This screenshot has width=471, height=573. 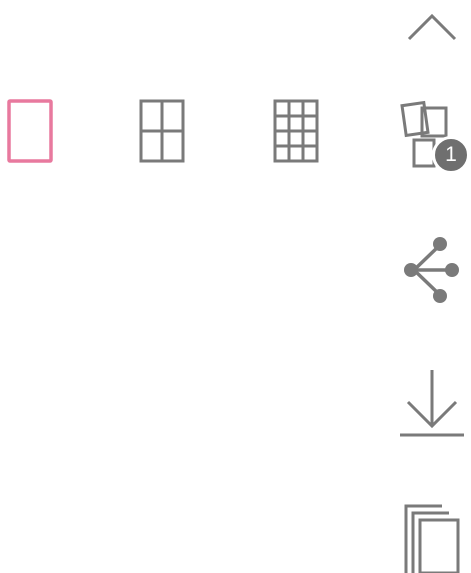 I want to click on share-icon, so click(x=431, y=270).